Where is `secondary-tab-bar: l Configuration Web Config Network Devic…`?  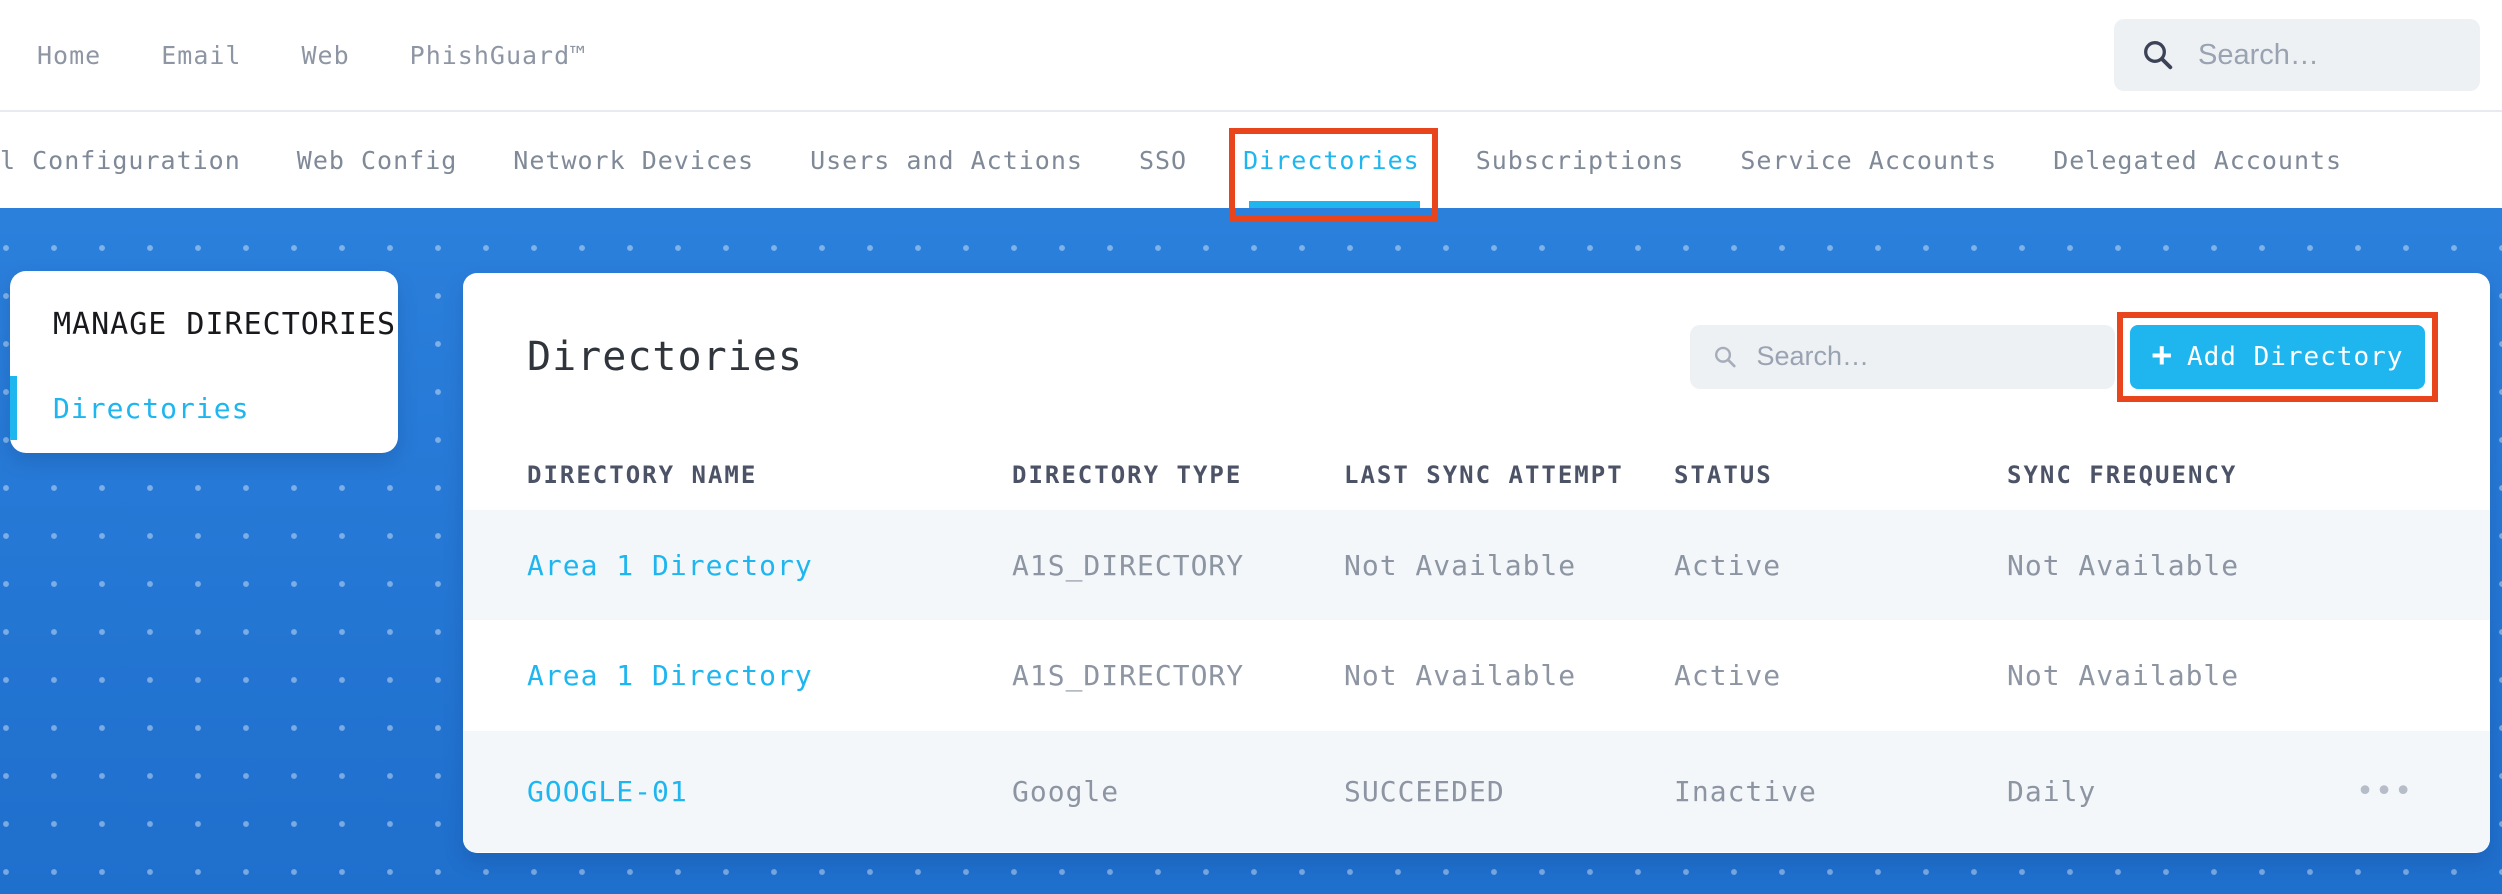 secondary-tab-bar: l Configuration Web Config Network Devic… is located at coordinates (1251, 167).